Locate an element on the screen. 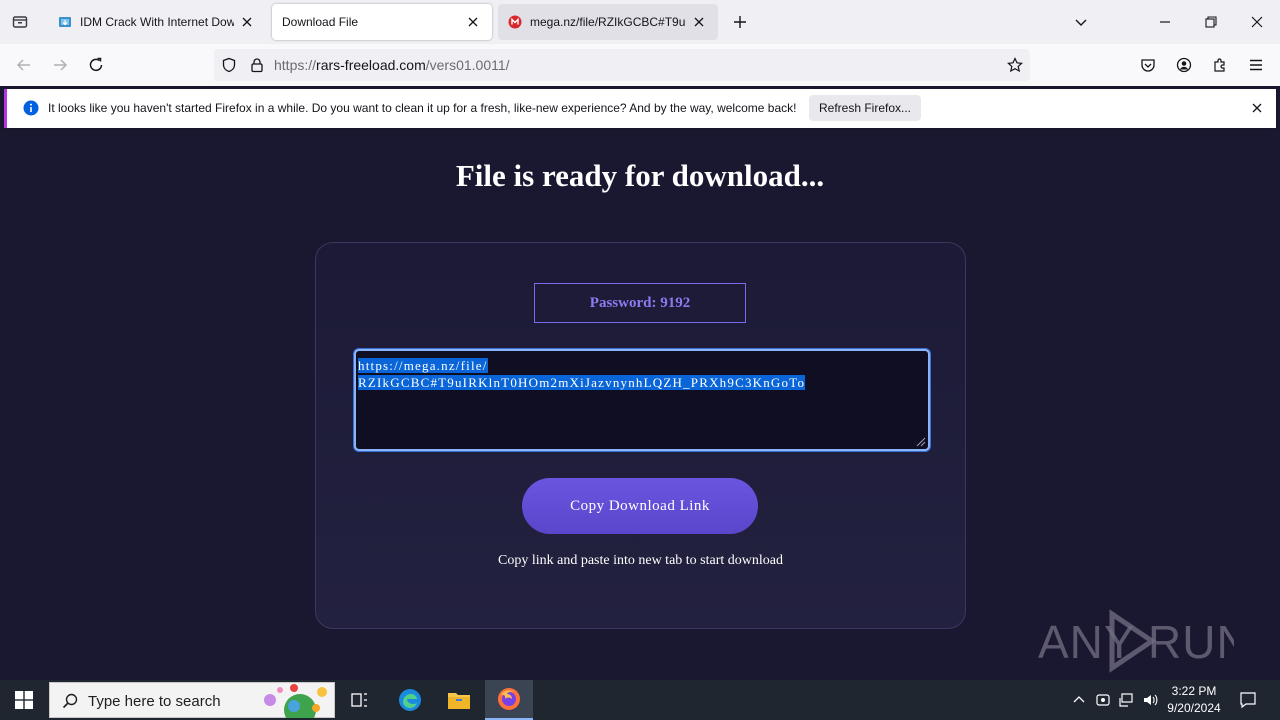  tracking-protection-button is located at coordinates (229, 65).